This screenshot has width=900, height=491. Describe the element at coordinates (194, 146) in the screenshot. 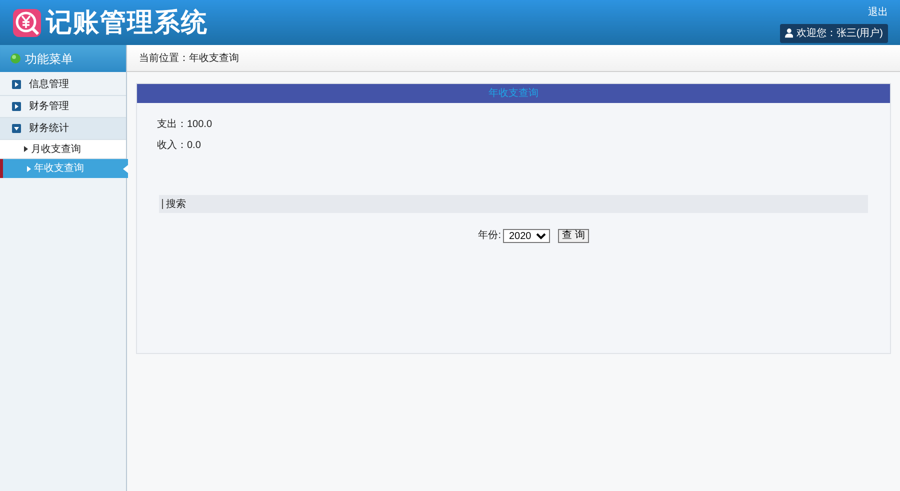

I see `stat-value: 0.0` at that location.